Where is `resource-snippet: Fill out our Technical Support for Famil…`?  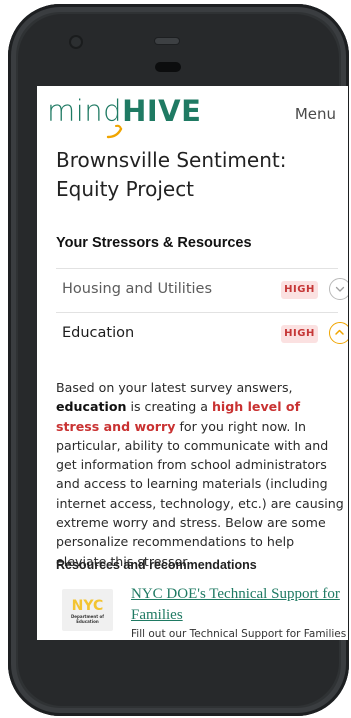
resource-snippet: Fill out our Technical Support for Famil… is located at coordinates (239, 634).